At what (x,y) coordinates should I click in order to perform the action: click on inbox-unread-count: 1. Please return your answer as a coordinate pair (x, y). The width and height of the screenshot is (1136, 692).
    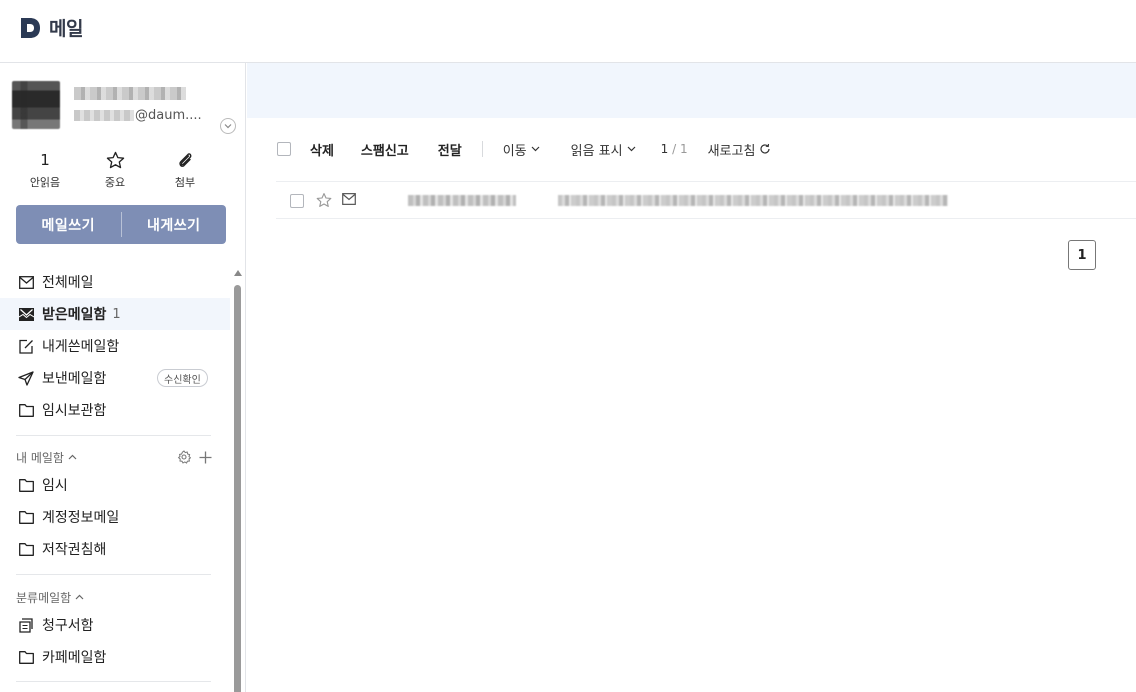
    Looking at the image, I should click on (116, 314).